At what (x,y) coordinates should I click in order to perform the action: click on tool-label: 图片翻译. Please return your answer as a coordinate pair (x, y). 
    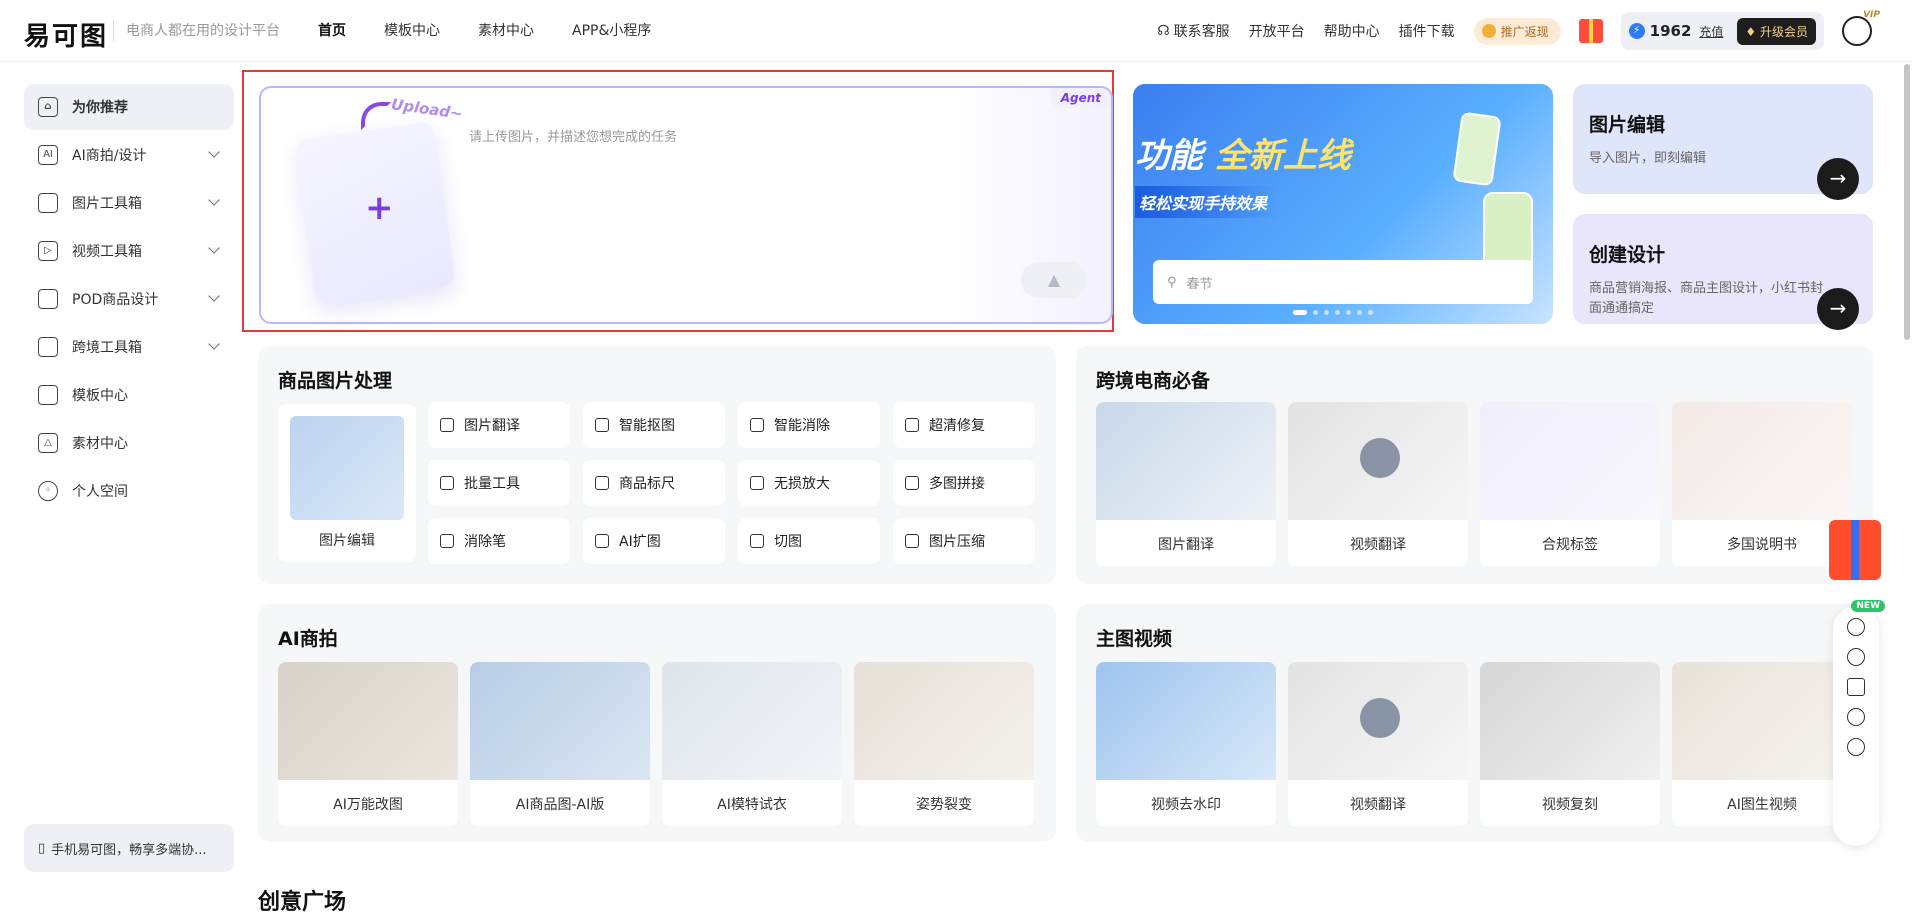
    Looking at the image, I should click on (492, 426).